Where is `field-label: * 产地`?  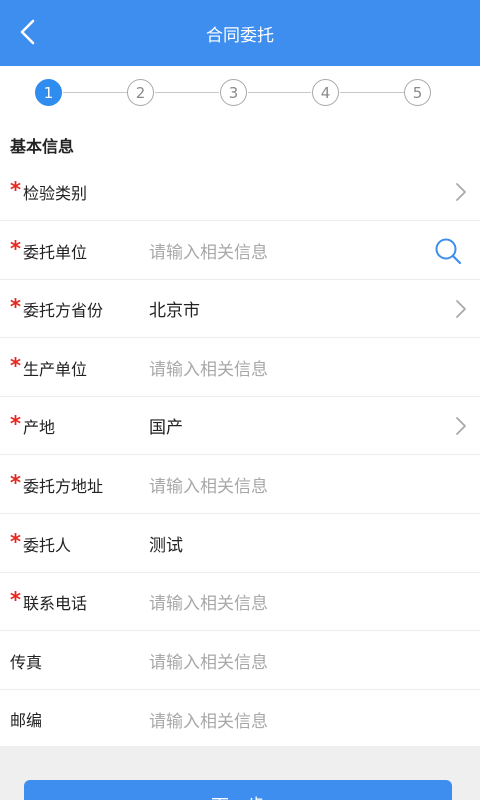
field-label: * 产地 is located at coordinates (32, 424).